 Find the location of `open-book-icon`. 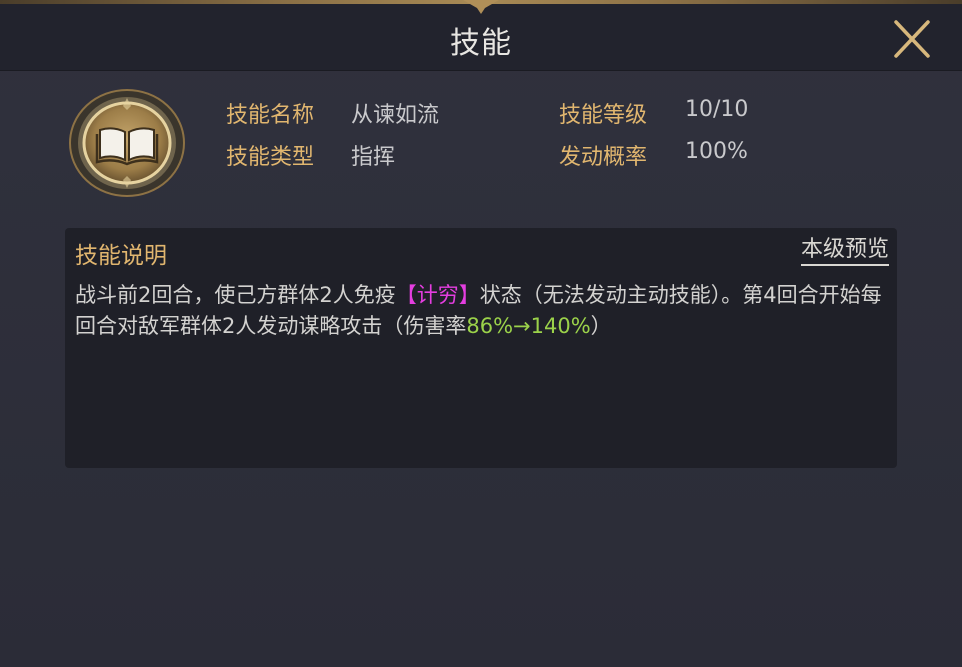

open-book-icon is located at coordinates (127, 143).